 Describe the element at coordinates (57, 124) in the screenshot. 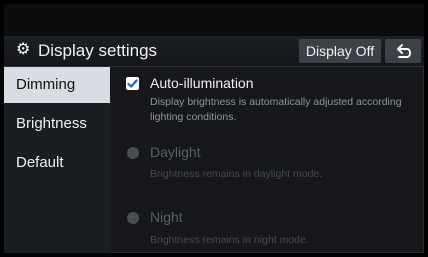

I see `sidebar-item-brightness: Brightness` at that location.